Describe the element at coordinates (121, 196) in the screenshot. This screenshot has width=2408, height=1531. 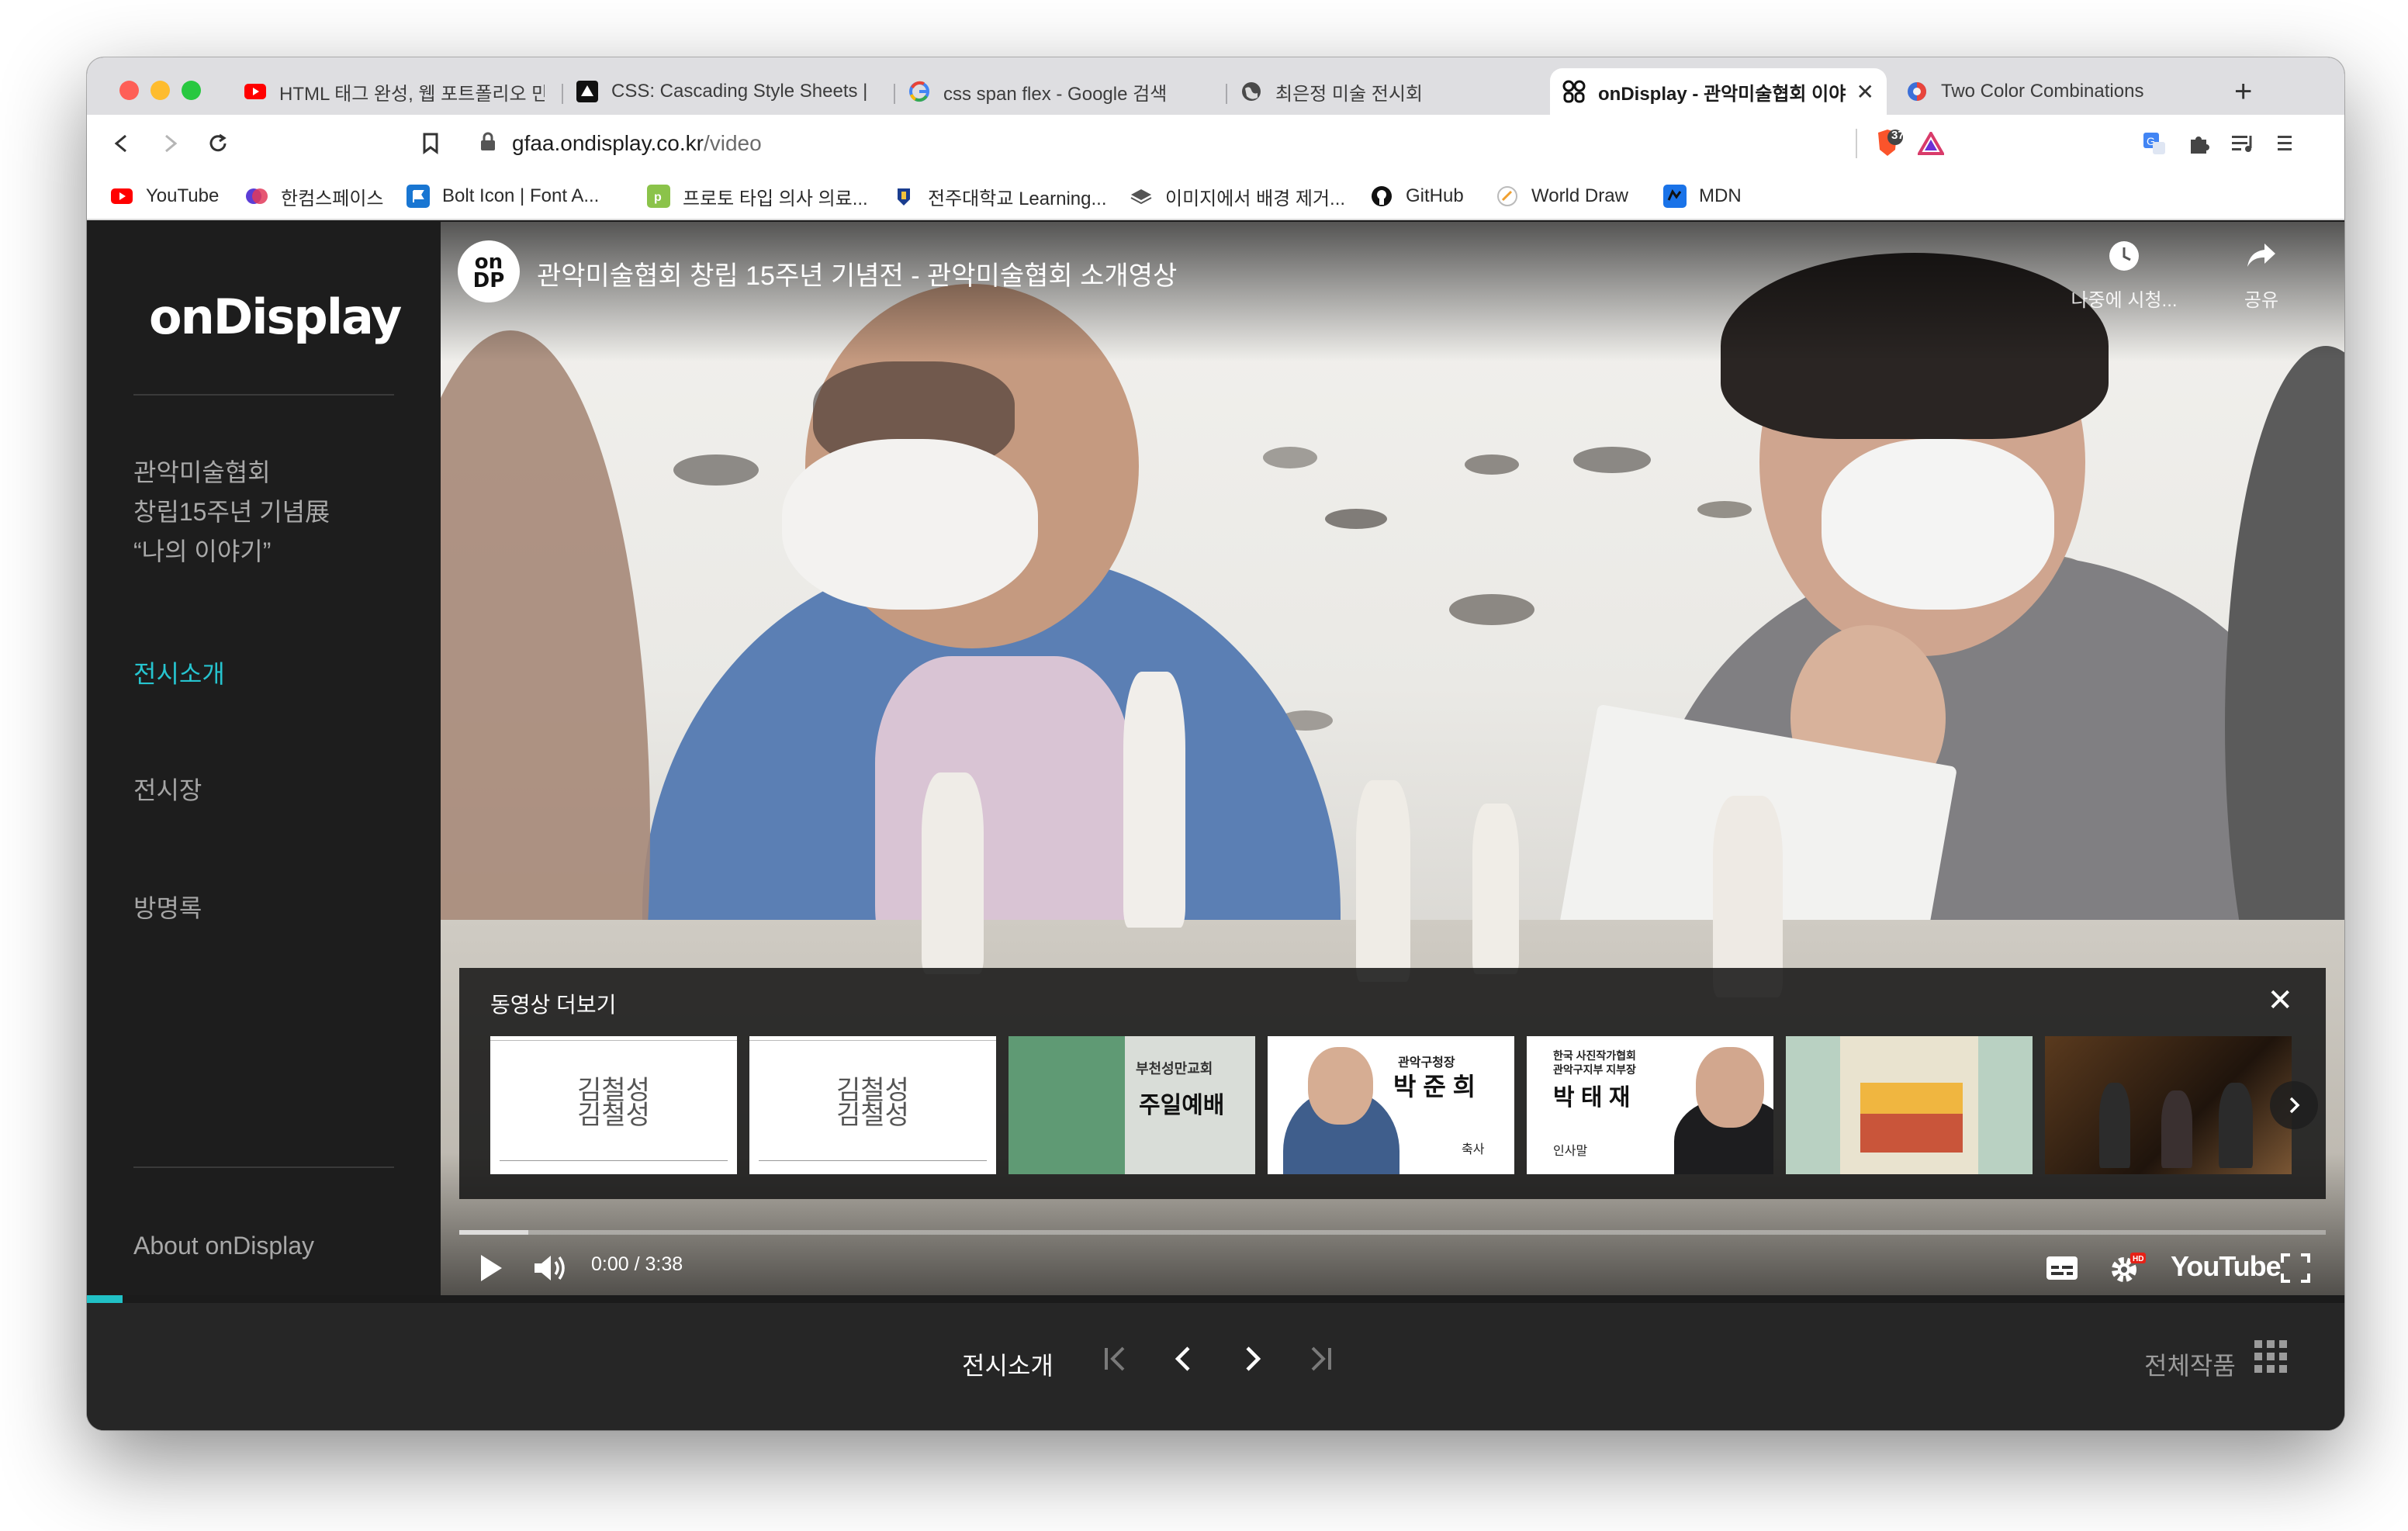
I see `youtube-icon` at that location.